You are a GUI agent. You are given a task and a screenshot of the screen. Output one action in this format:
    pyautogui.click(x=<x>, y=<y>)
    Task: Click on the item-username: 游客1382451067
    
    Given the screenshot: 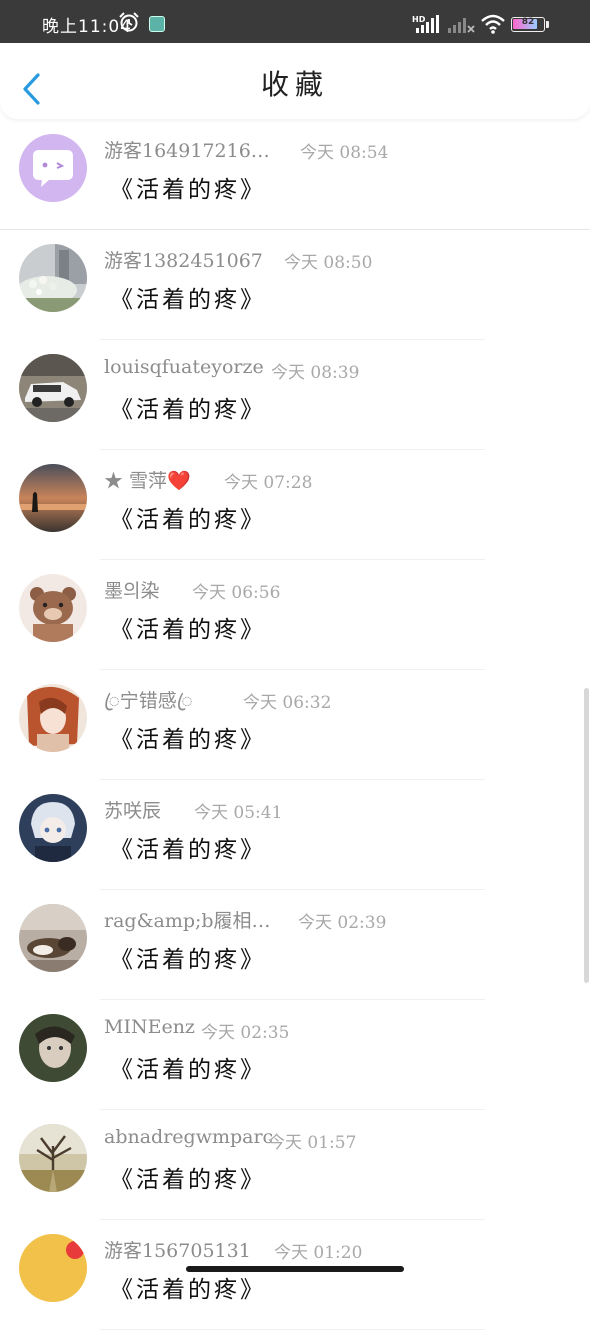 What is the action you would take?
    pyautogui.click(x=183, y=261)
    